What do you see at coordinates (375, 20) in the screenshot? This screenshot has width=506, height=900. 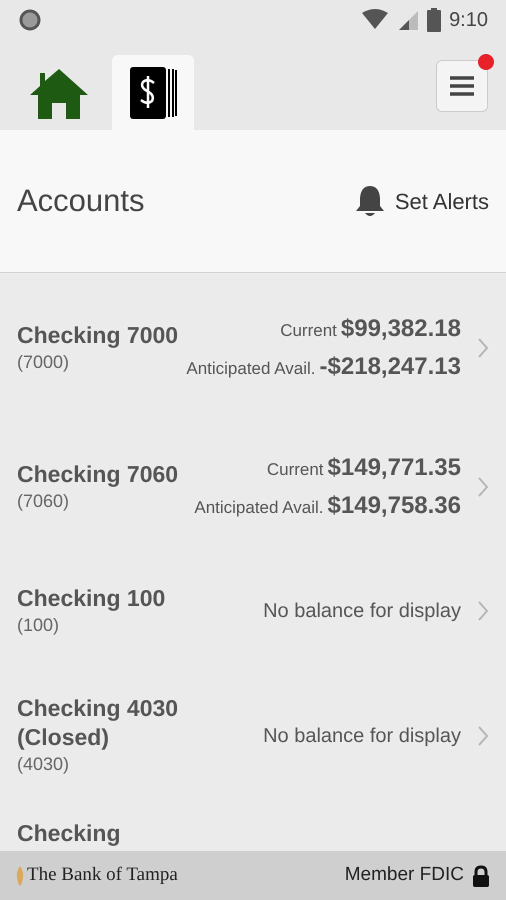 I see `wifi-icon` at bounding box center [375, 20].